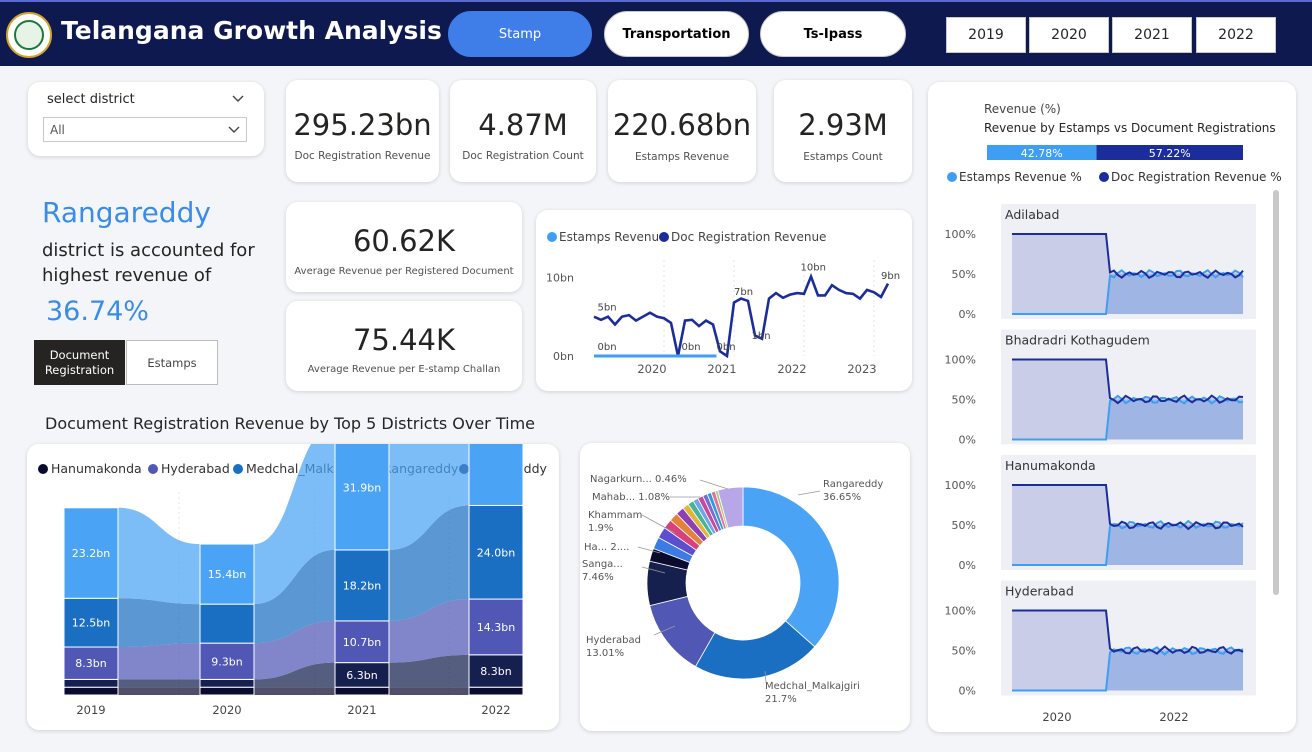 The image size is (1312, 752). Describe the element at coordinates (159, 556) in the screenshot. I see `ribbon-rangareddy` at that location.